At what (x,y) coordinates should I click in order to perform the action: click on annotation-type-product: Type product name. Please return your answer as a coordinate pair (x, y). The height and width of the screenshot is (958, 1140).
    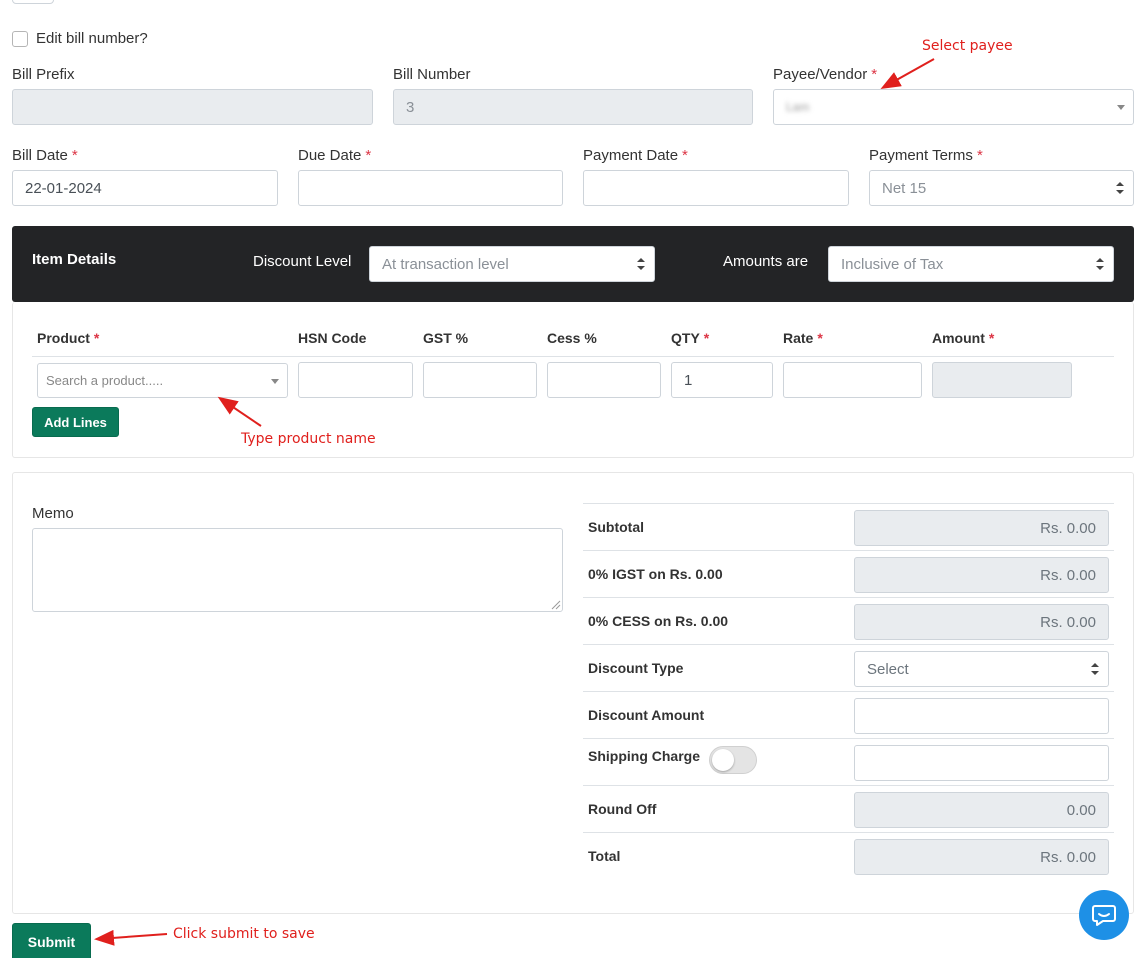
    Looking at the image, I should click on (308, 439).